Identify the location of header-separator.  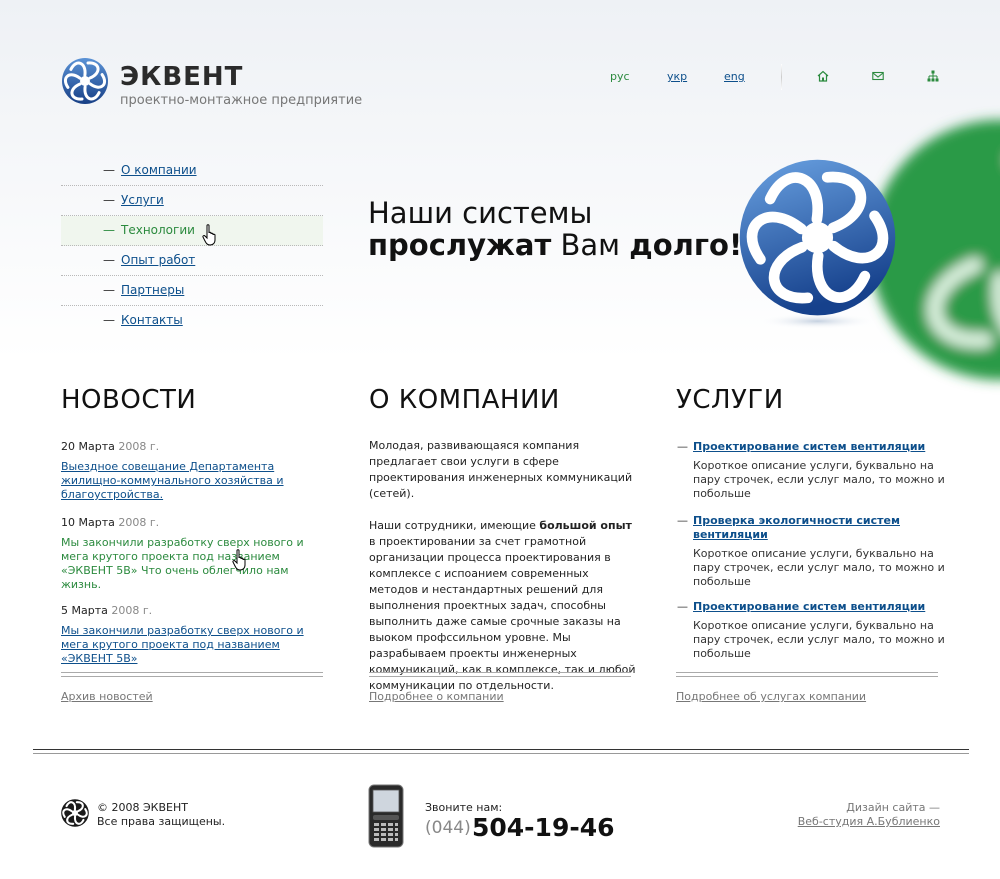
(781, 77).